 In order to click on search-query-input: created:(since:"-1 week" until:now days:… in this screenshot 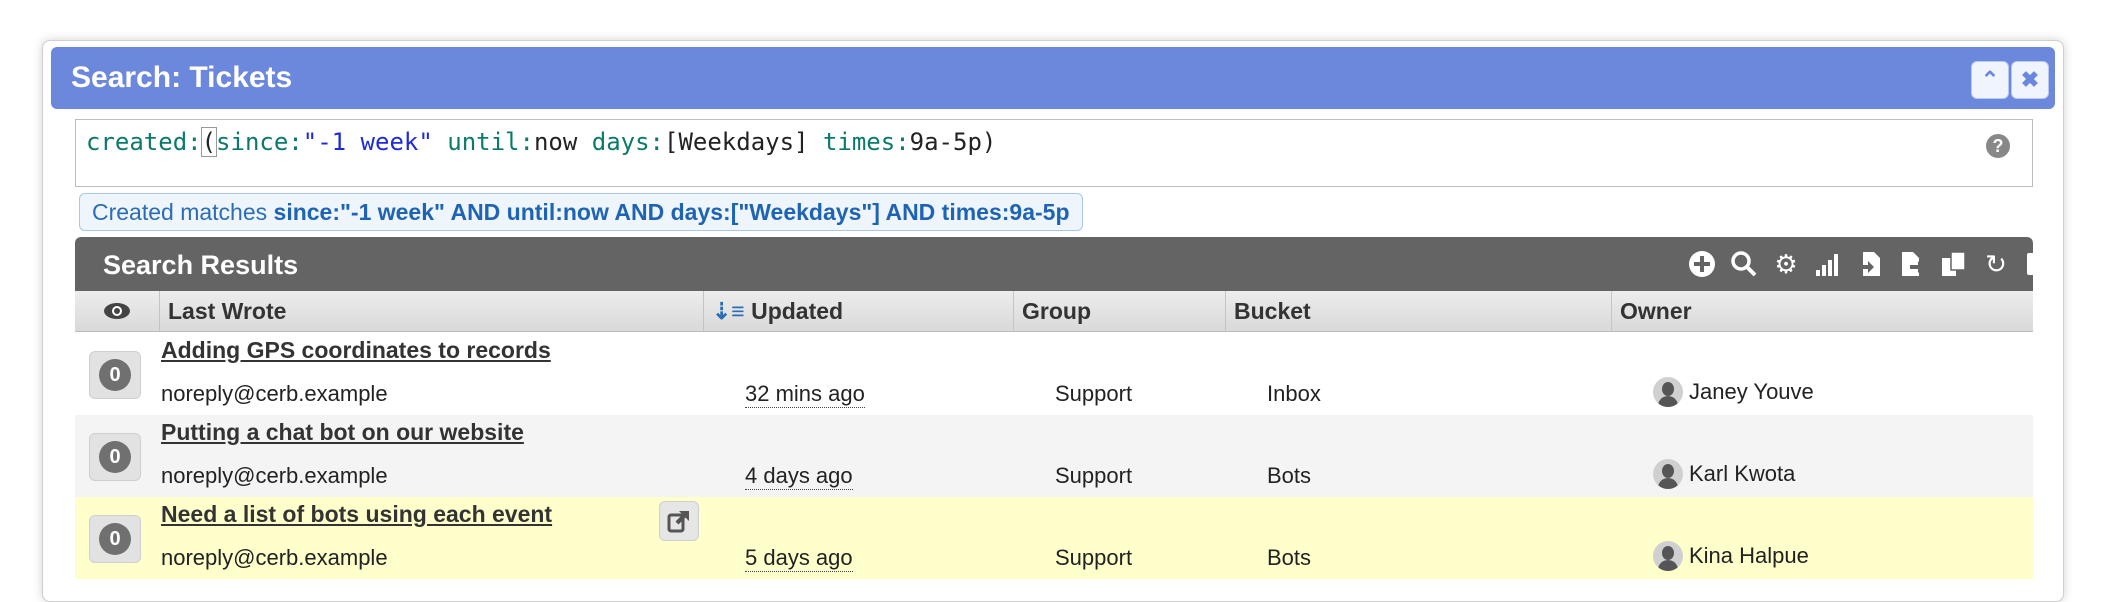, I will do `click(1054, 153)`.